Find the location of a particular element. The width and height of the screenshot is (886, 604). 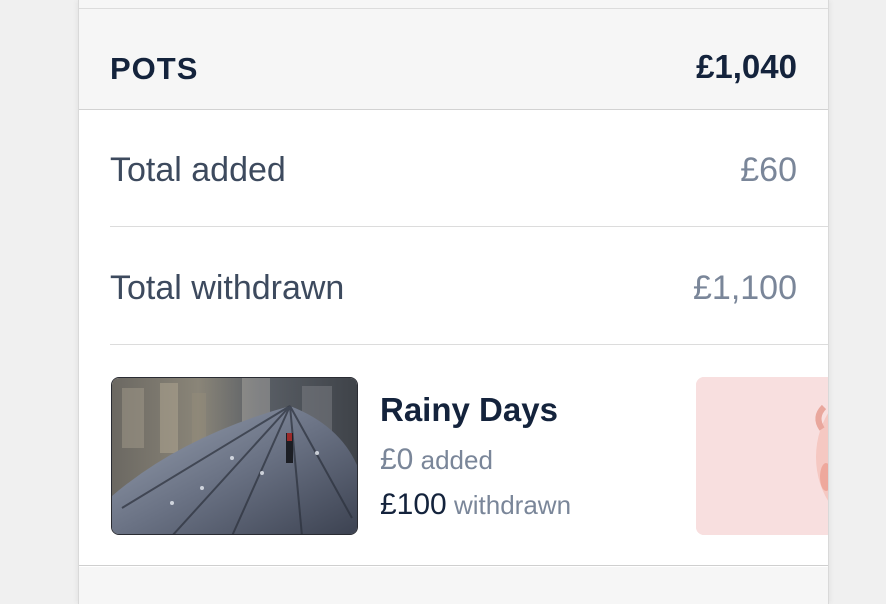

pots-section-header: POTS £1,040 is located at coordinates (453, 59).